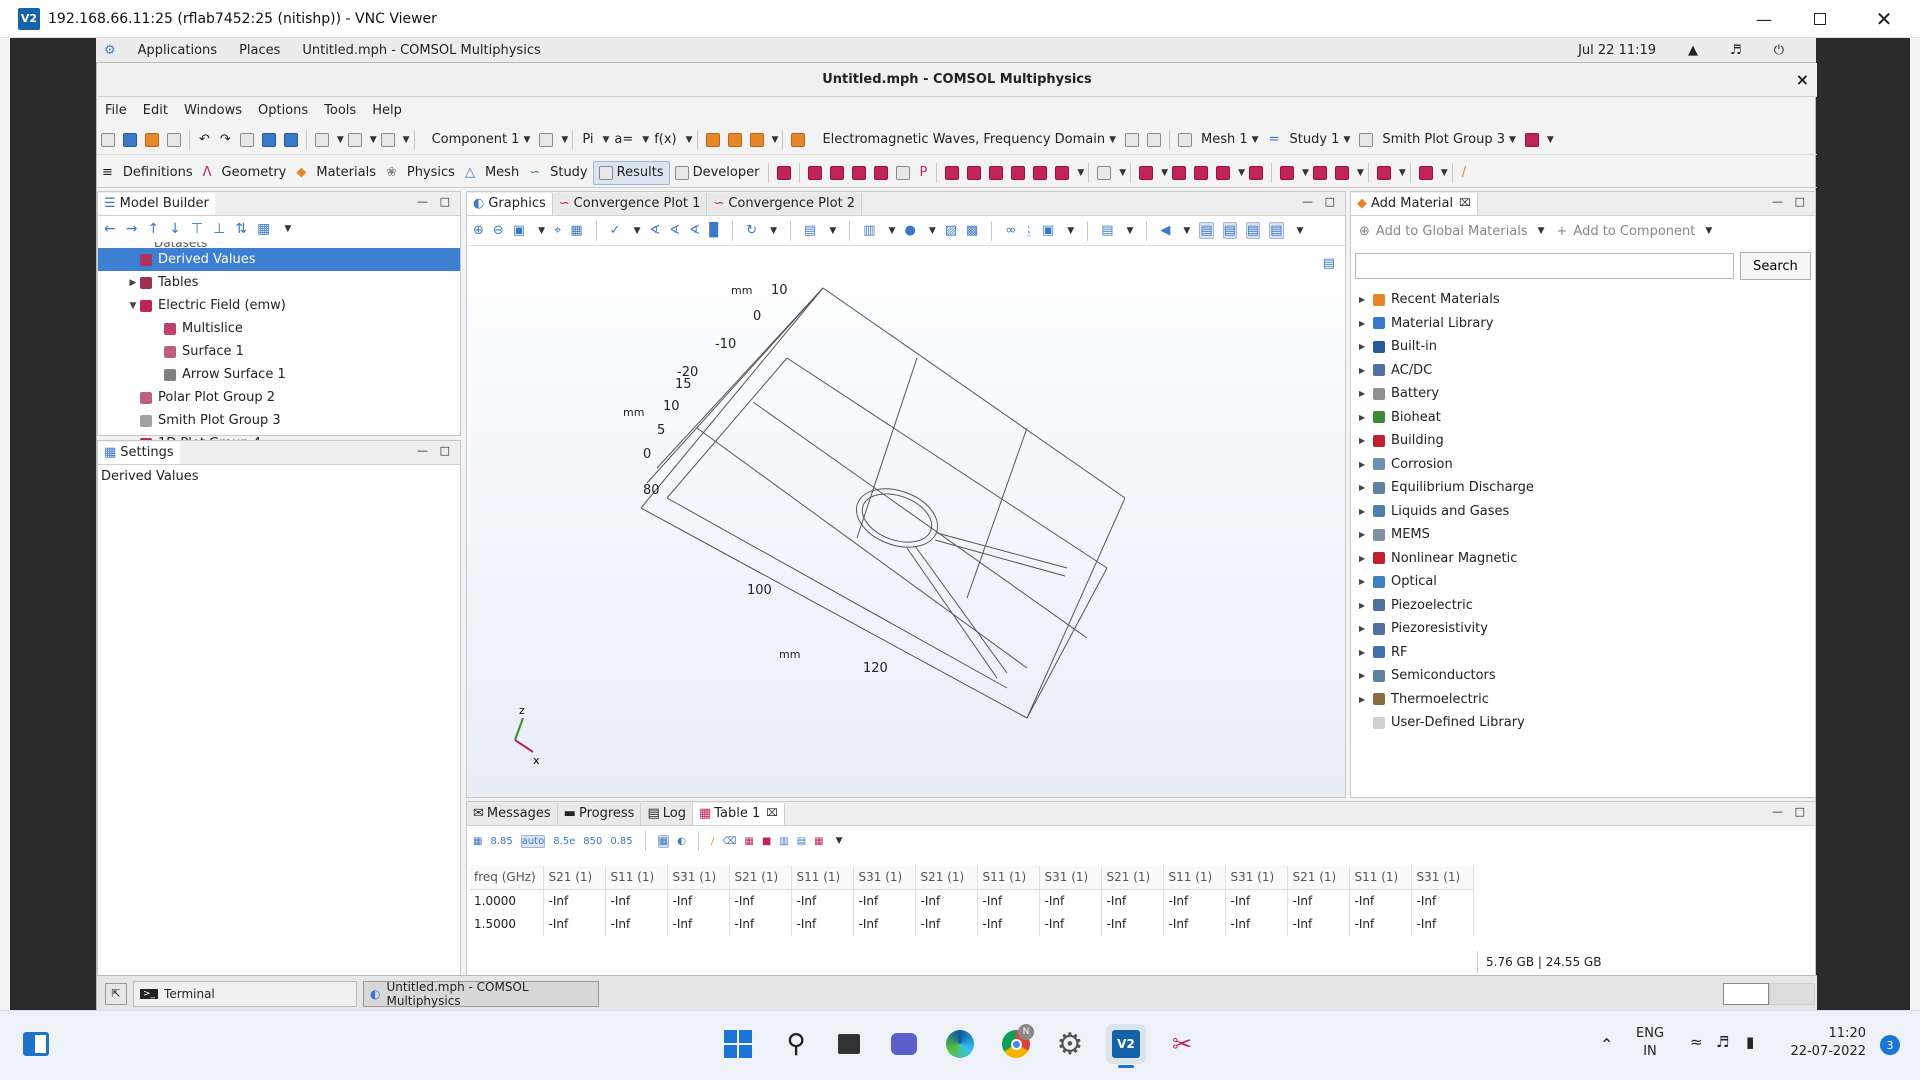 Image resolution: width=1920 pixels, height=1080 pixels. What do you see at coordinates (615, 230) in the screenshot?
I see `axis-icon: ✓` at bounding box center [615, 230].